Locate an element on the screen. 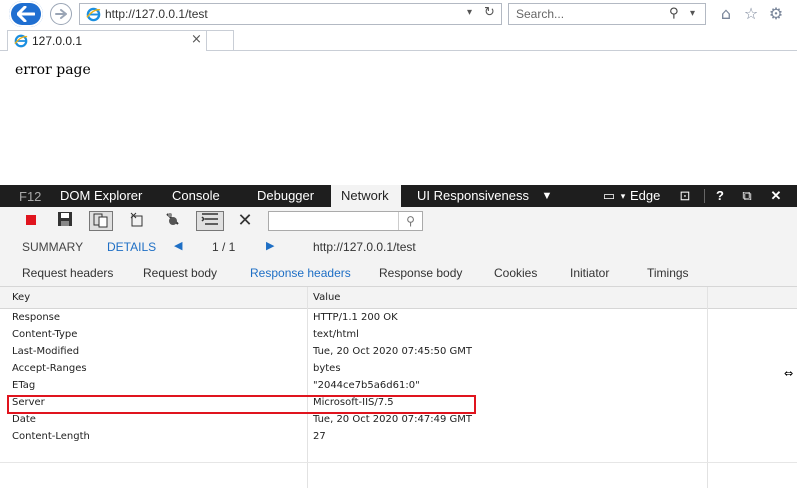 The height and width of the screenshot is (488, 797). close-icon: ✕ is located at coordinates (776, 196).